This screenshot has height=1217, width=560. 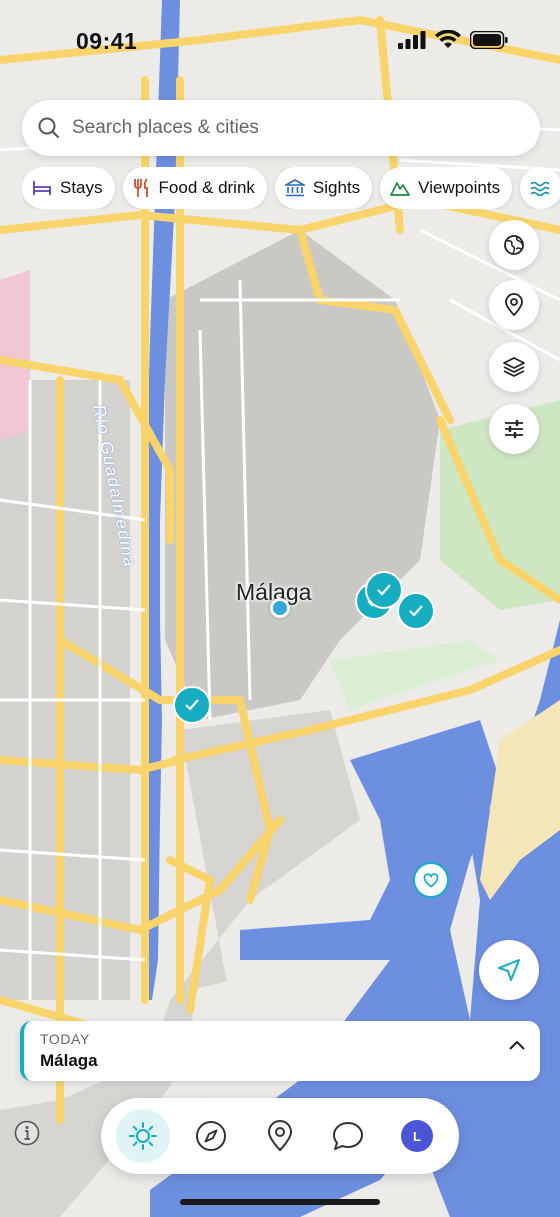 I want to click on status-icons, so click(x=453, y=39).